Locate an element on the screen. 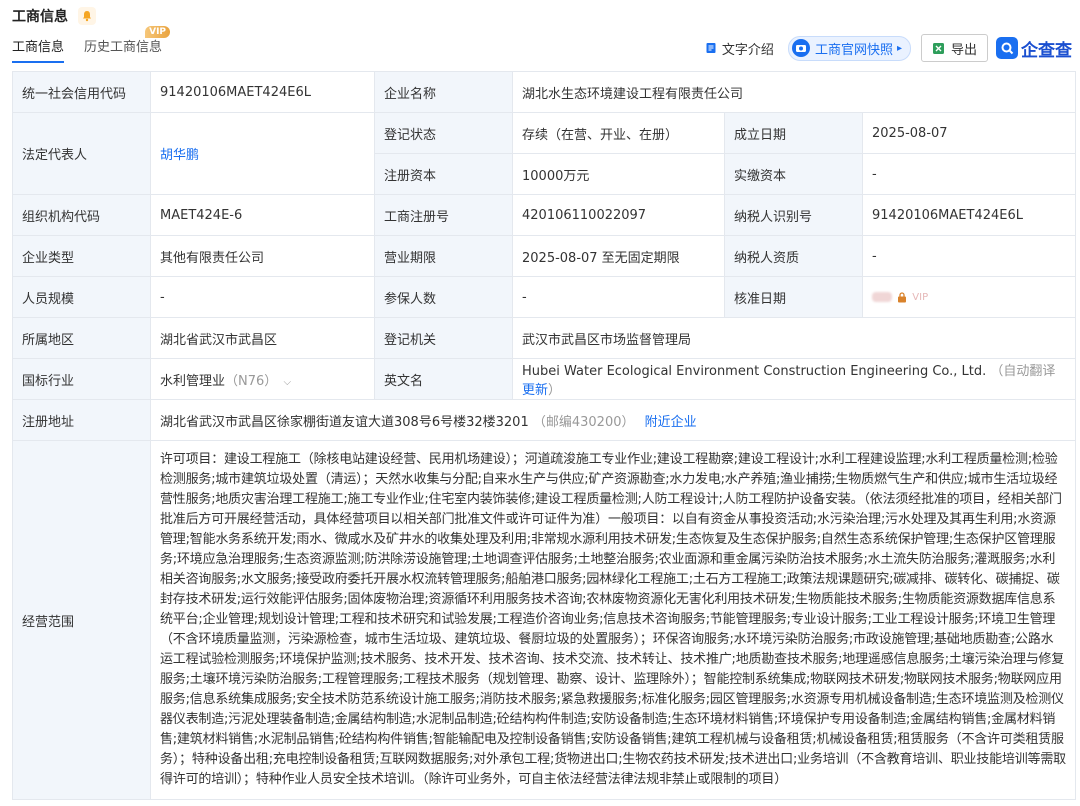 The image size is (1080, 806). text-intro-button: 文字介绍 is located at coordinates (739, 48).